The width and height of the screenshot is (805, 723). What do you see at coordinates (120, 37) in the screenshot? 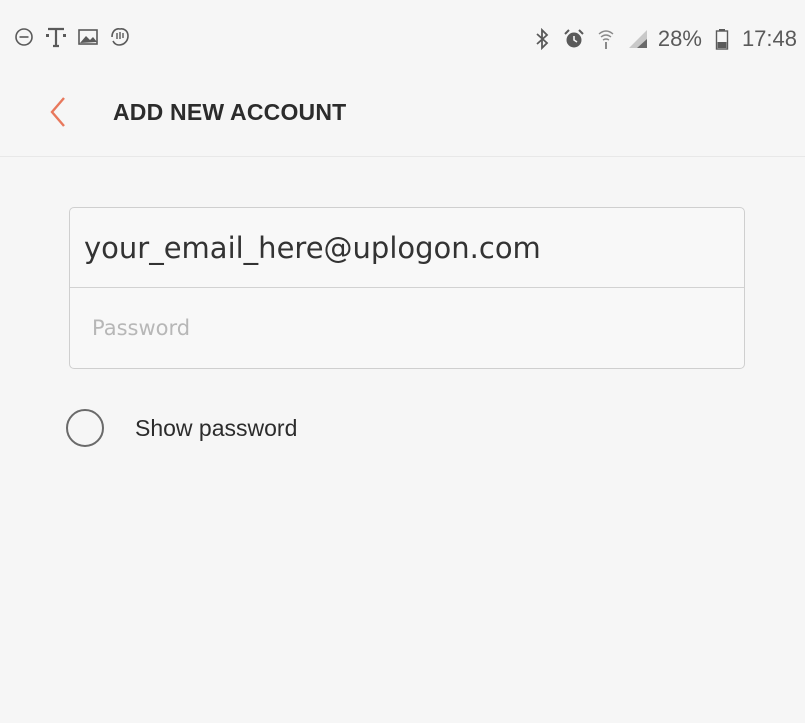
I see `hand-icon` at bounding box center [120, 37].